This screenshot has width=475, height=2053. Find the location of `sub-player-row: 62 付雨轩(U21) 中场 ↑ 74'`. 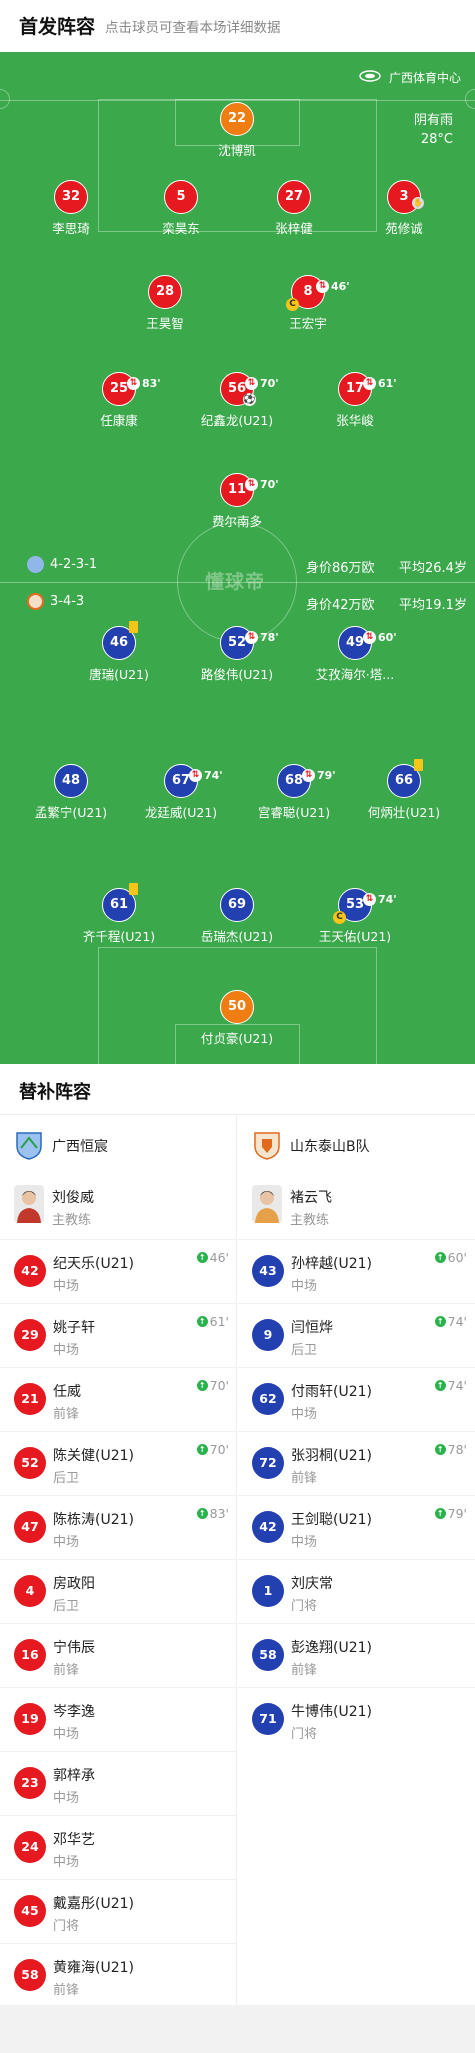

sub-player-row: 62 付雨轩(U21) 中场 ↑ 74' is located at coordinates (356, 1399).